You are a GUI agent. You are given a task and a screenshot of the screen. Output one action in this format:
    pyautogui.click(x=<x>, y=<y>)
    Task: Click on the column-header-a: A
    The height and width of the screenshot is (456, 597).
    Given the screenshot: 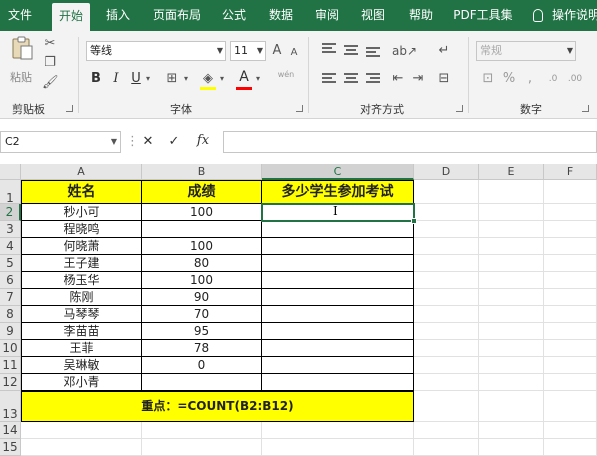 What is the action you would take?
    pyautogui.click(x=81, y=172)
    